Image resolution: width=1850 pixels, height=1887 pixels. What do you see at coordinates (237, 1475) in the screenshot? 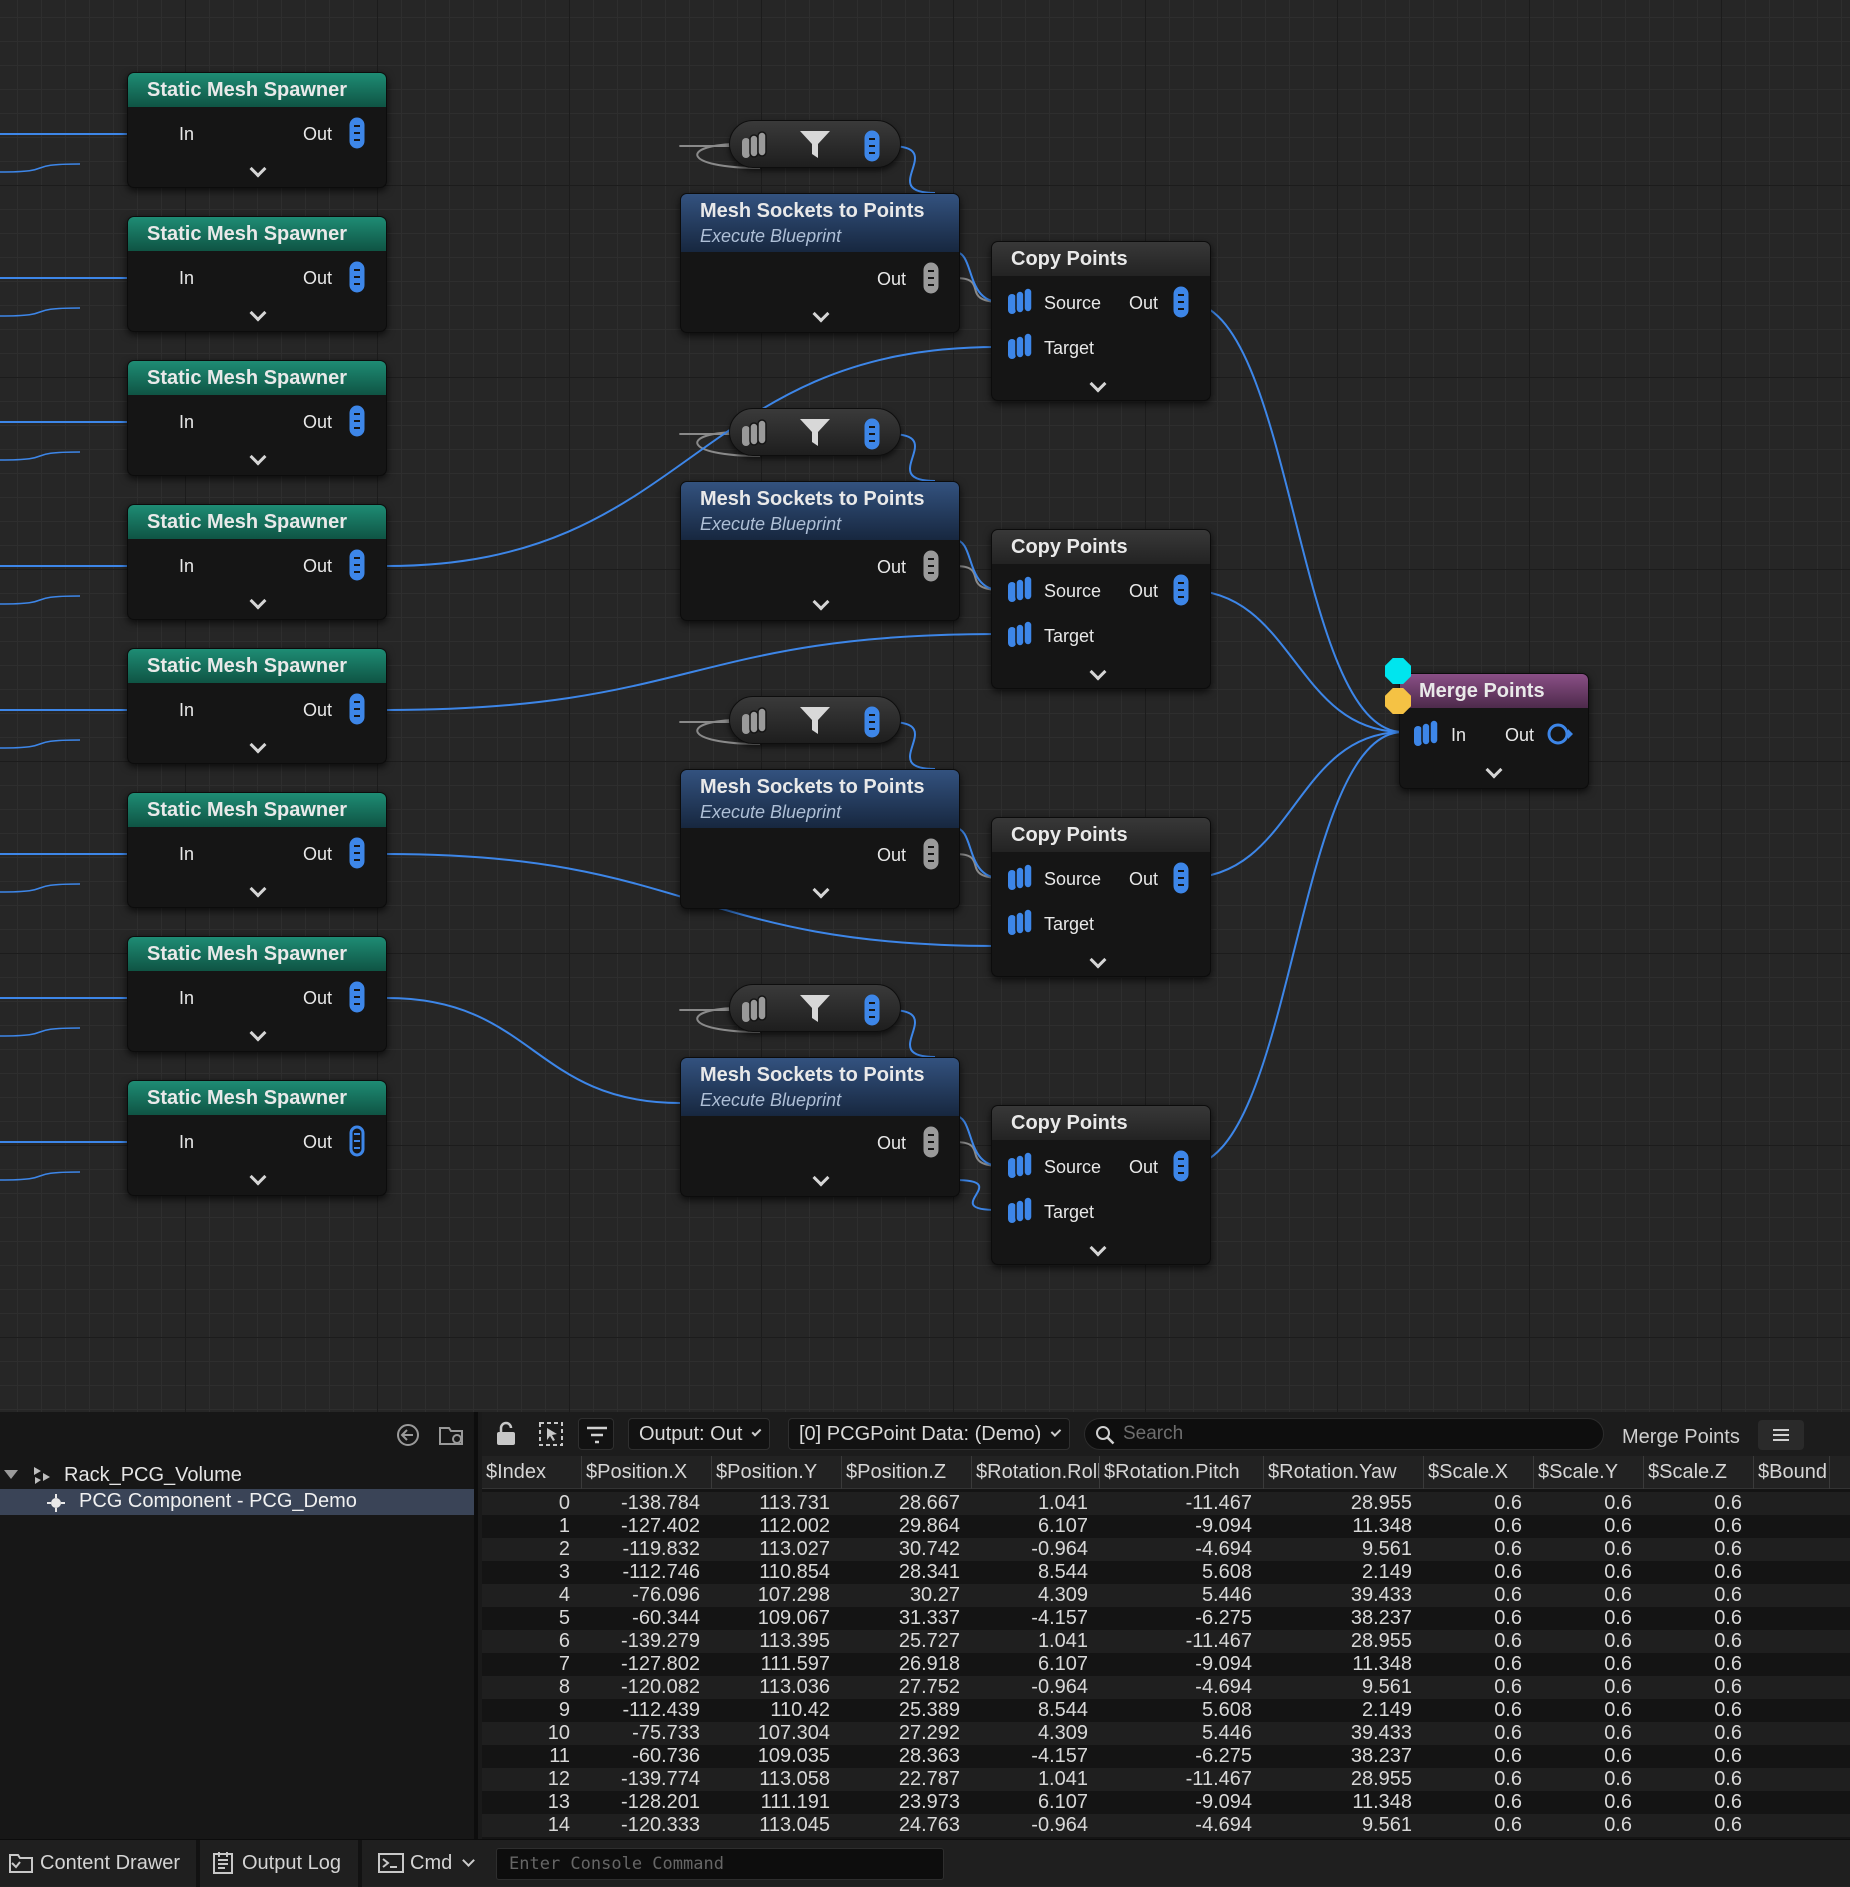
I see `outliner-row-volume: Rack_PCG_Volume` at bounding box center [237, 1475].